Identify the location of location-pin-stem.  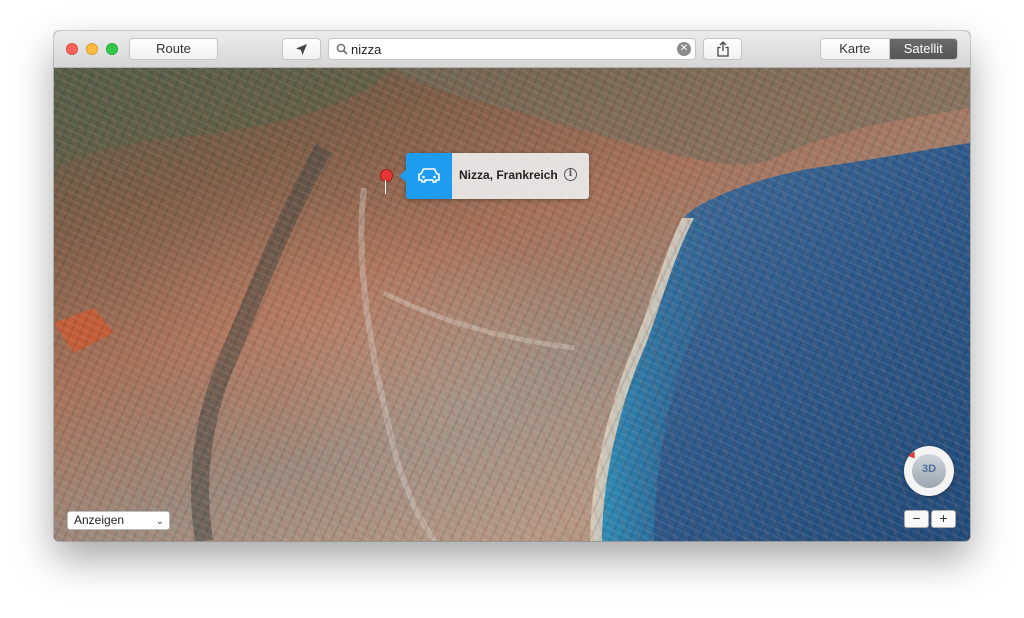
(385, 187).